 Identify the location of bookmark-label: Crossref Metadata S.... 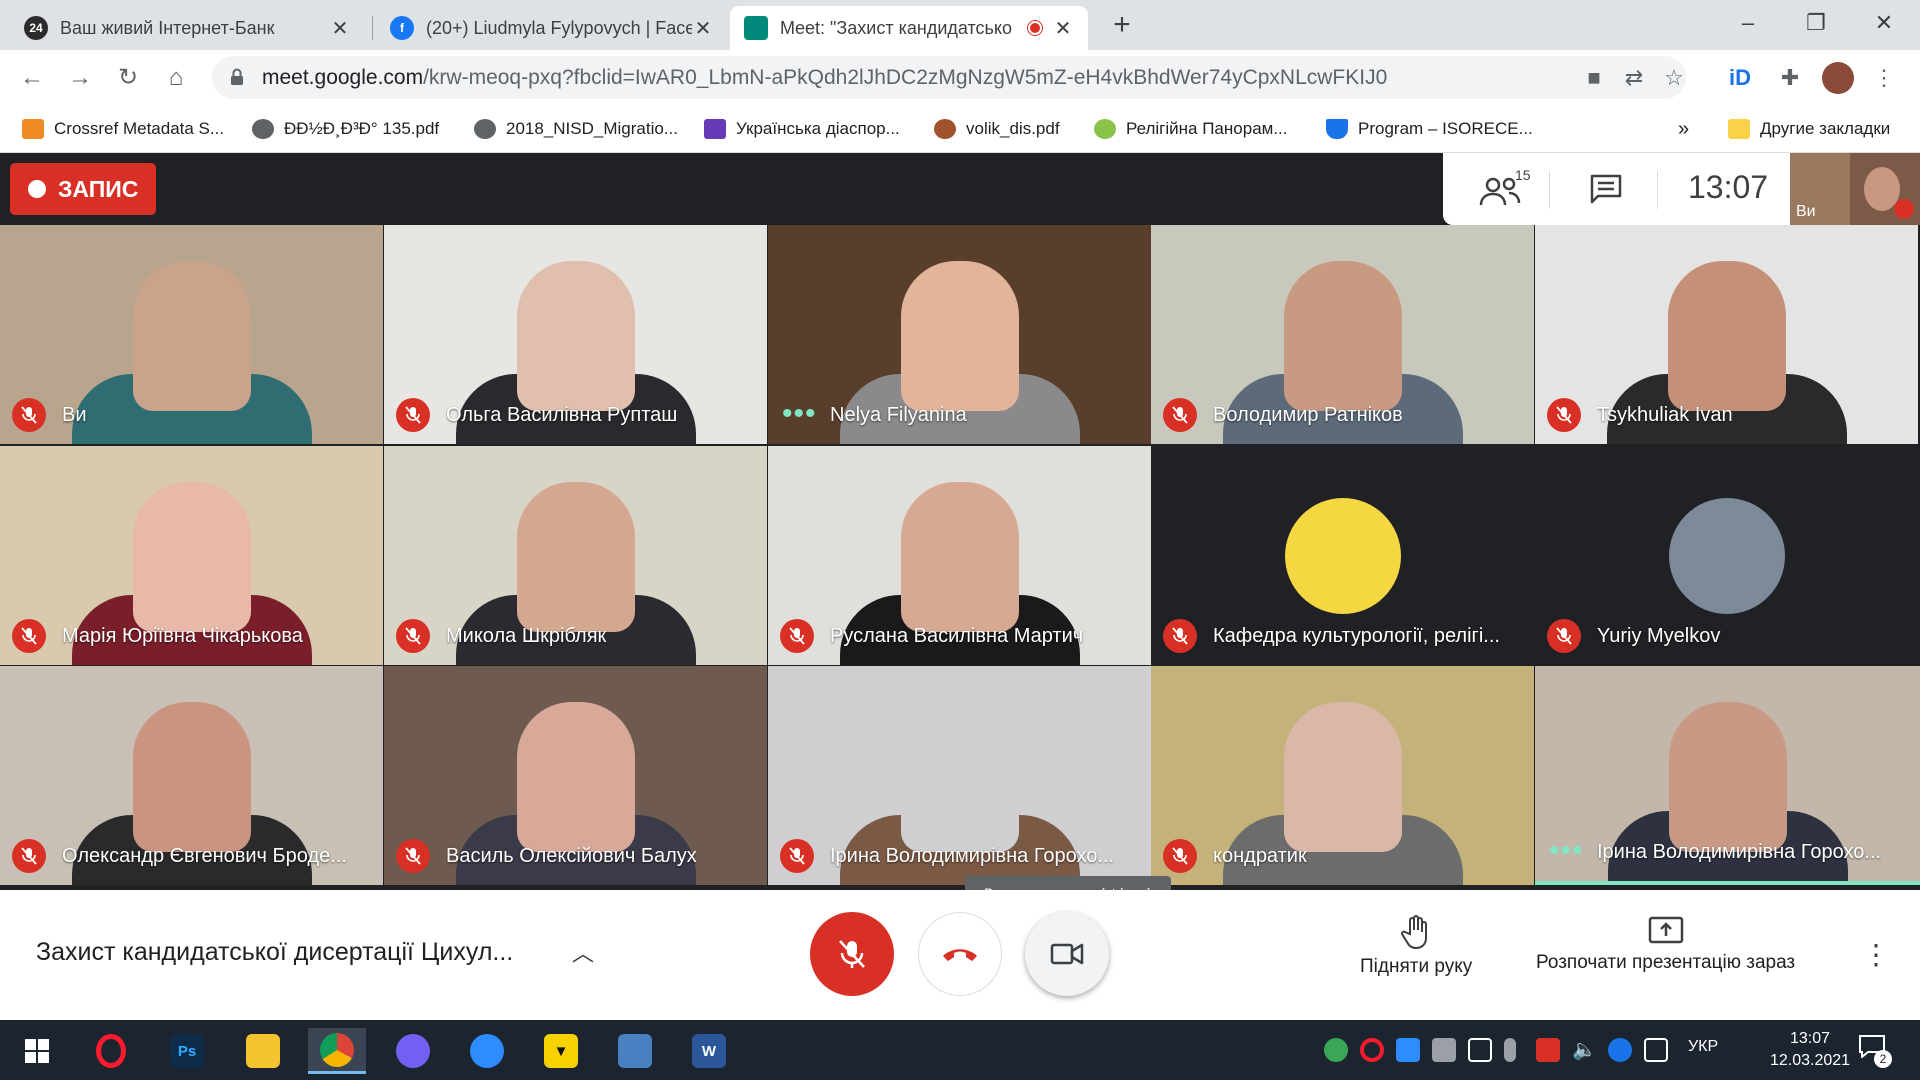
(139, 128).